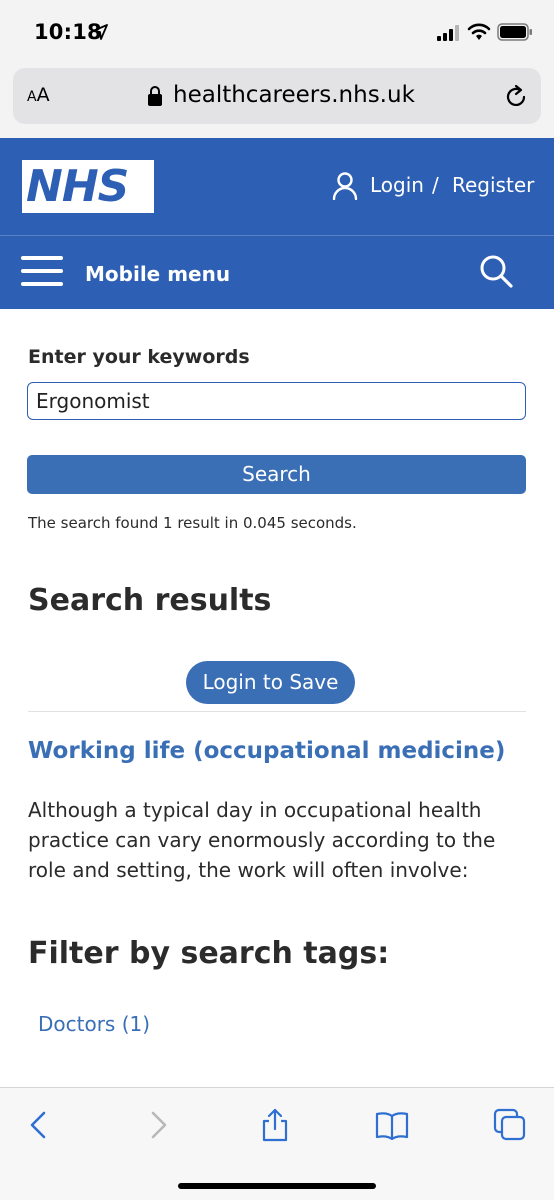 This screenshot has height=1200, width=554. What do you see at coordinates (277, 1143) in the screenshot?
I see `browser-toolbar` at bounding box center [277, 1143].